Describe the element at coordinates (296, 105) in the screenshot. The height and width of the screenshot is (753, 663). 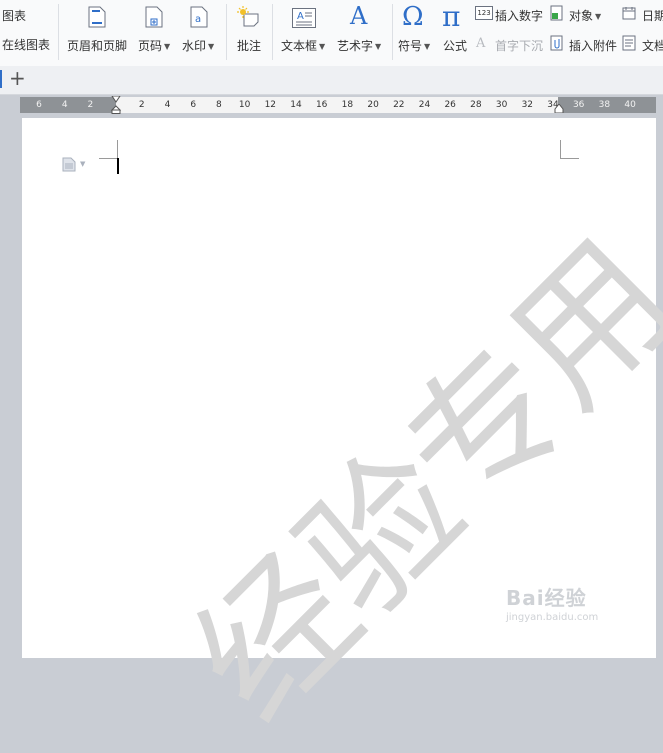
I see `ruler-tick-label: 14` at that location.